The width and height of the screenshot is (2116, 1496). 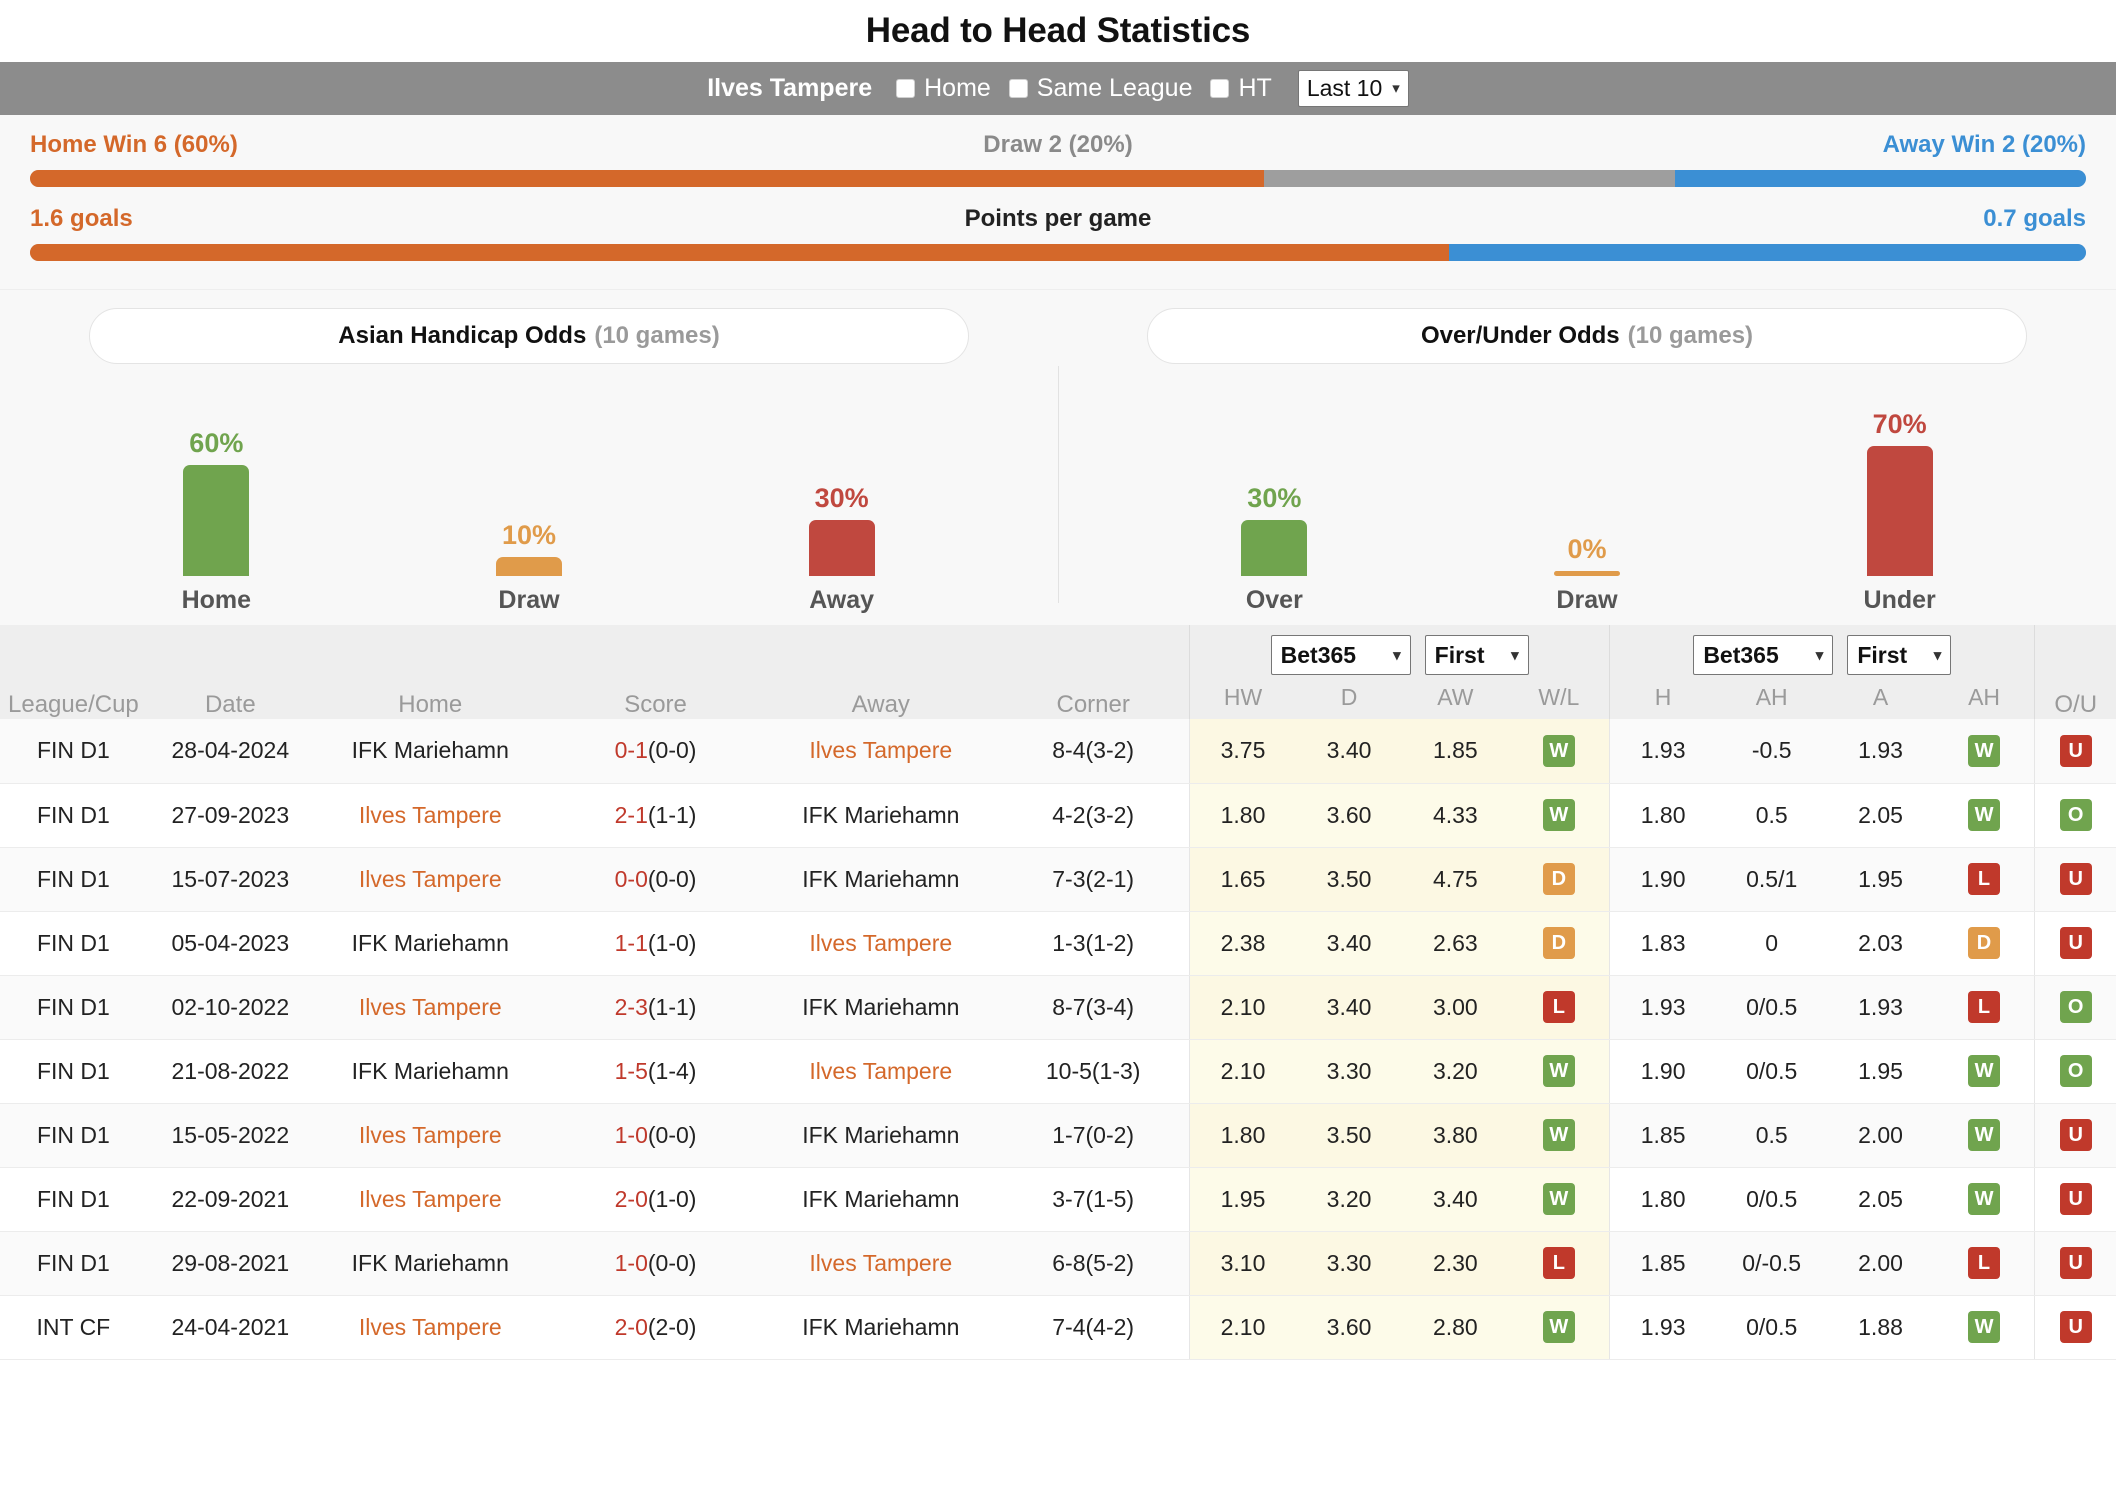 What do you see at coordinates (73, 943) in the screenshot?
I see `cell-league: FIN D1` at bounding box center [73, 943].